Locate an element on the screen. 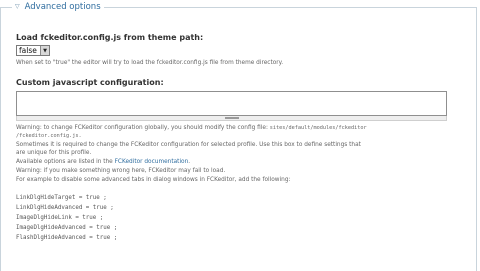 This screenshot has height=271, width=480. help-available-text: Available options are listed in the is located at coordinates (65, 162).